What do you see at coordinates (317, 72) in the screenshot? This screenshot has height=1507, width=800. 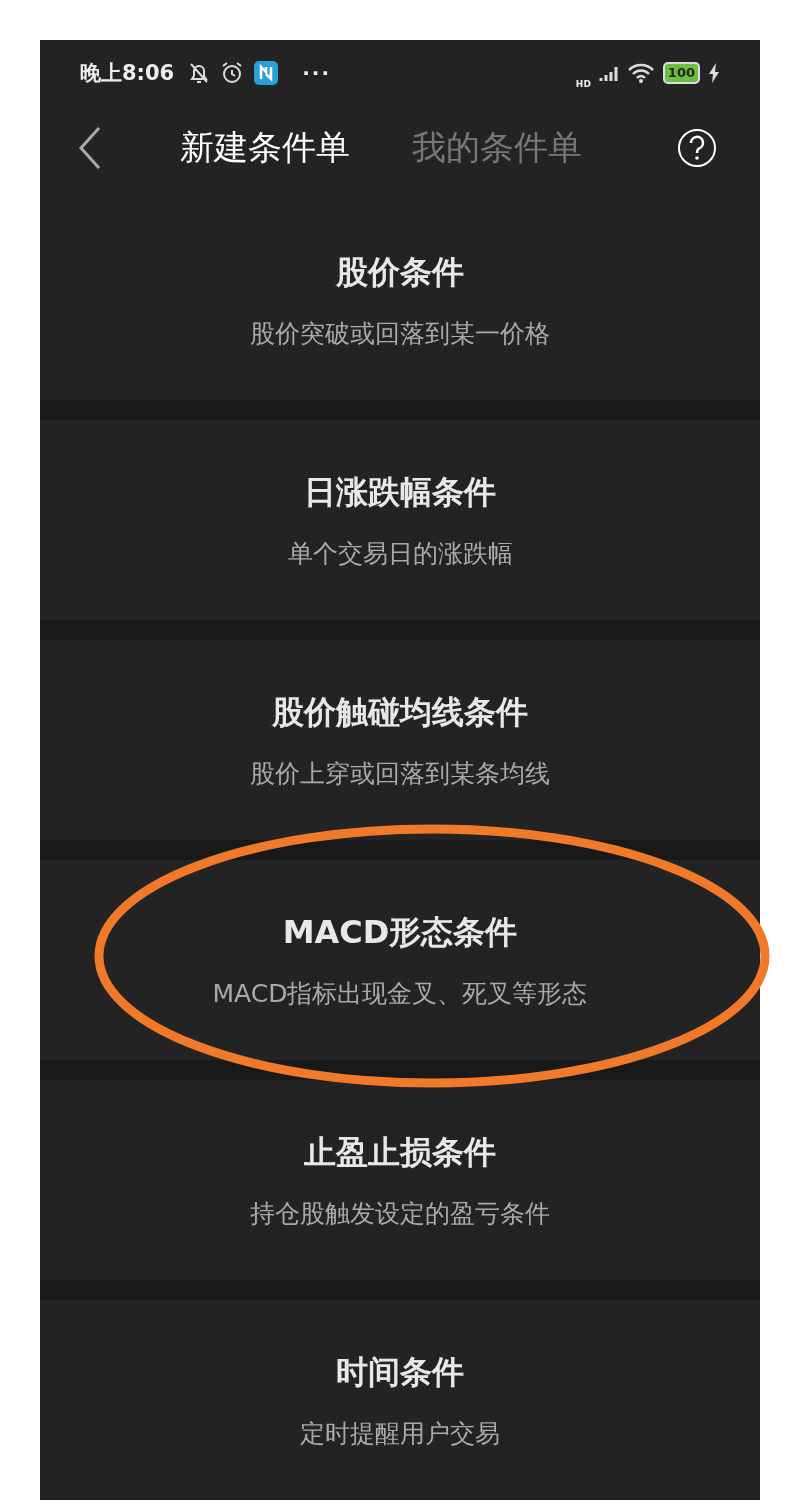 I see `more-notifications: ···` at bounding box center [317, 72].